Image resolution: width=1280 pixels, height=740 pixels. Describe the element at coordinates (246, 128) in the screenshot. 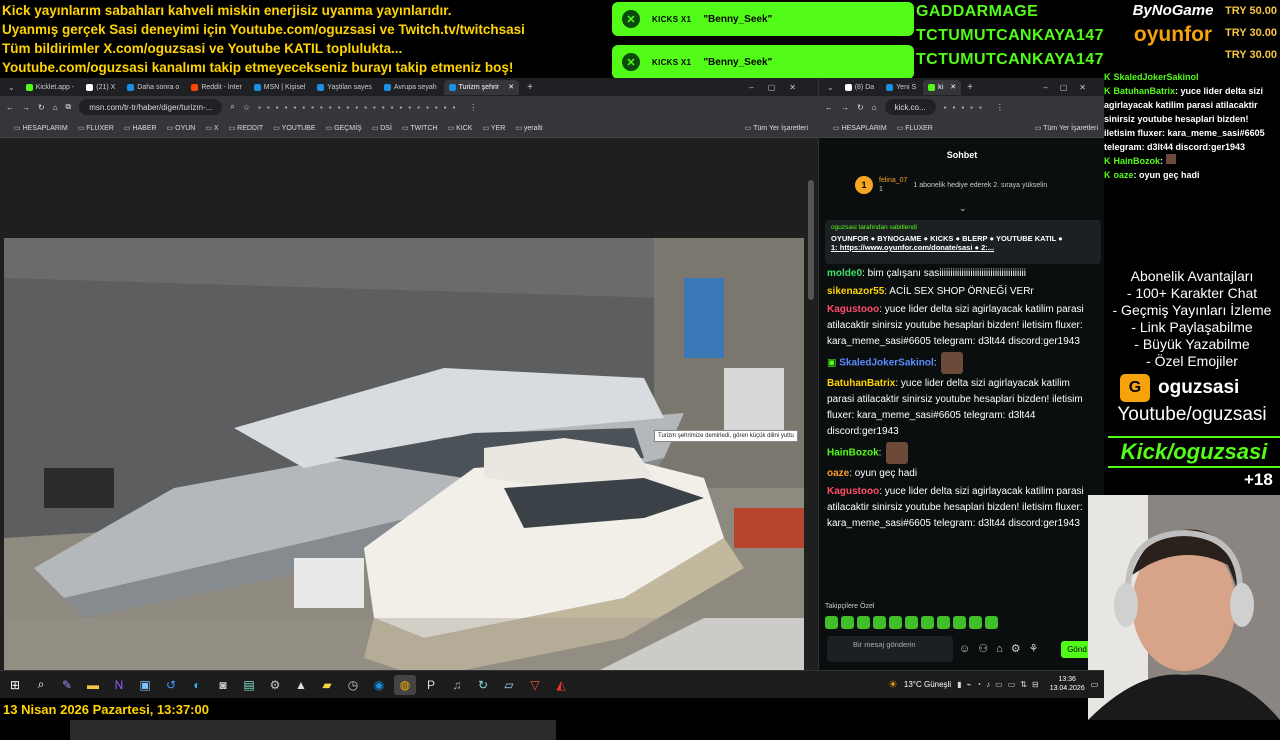

I see `bookmark: REDDIT` at that location.